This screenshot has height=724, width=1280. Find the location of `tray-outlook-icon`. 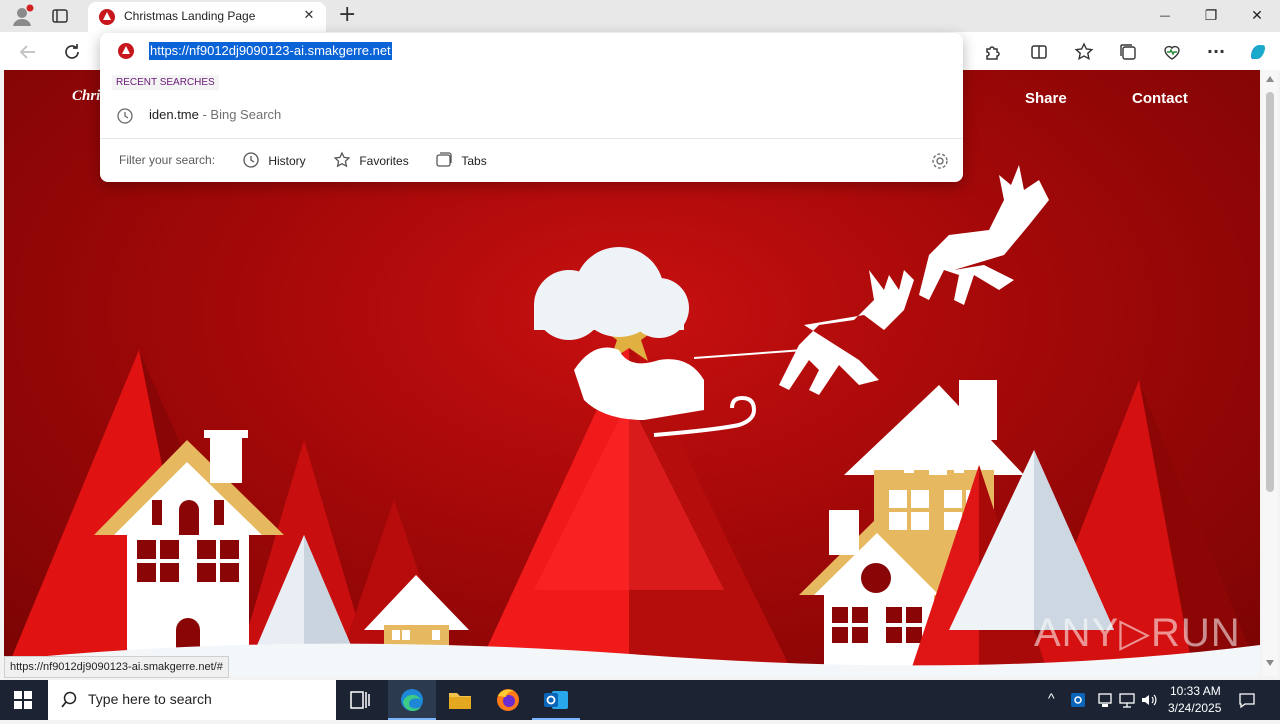

tray-outlook-icon is located at coordinates (1079, 700).